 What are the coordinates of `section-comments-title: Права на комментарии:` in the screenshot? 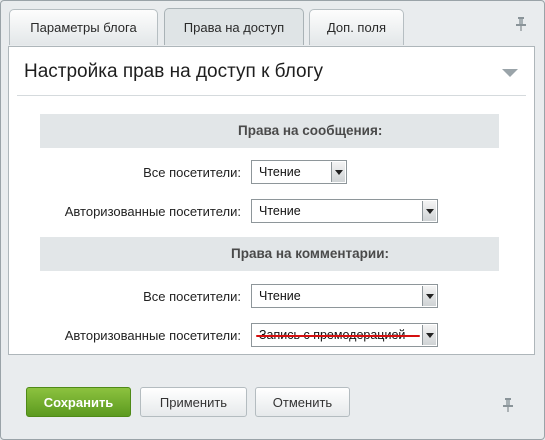 It's located at (310, 253).